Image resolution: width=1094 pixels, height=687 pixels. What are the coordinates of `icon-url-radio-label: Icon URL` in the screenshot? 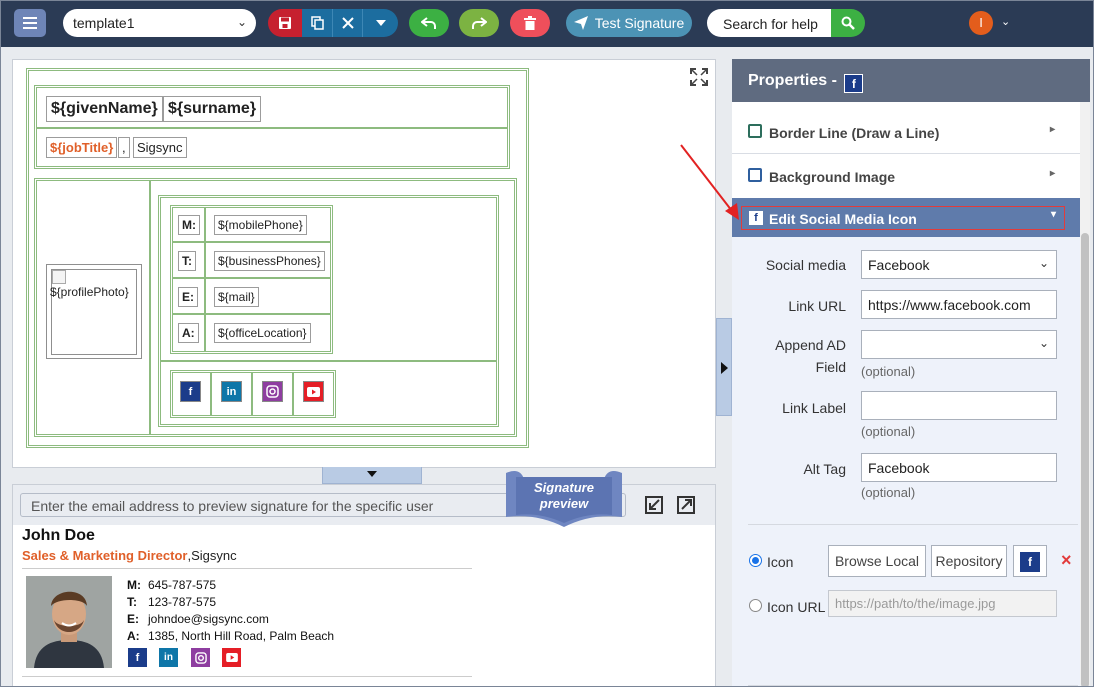 It's located at (796, 607).